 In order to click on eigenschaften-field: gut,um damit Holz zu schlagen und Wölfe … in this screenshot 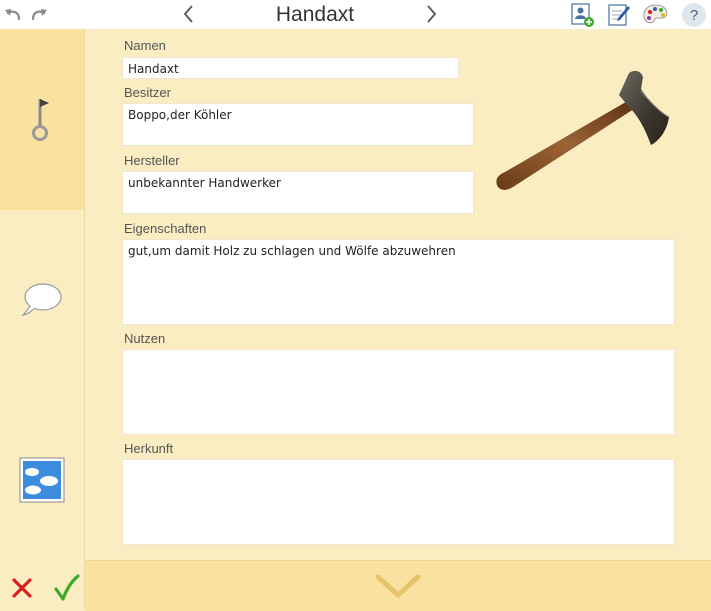, I will do `click(398, 282)`.